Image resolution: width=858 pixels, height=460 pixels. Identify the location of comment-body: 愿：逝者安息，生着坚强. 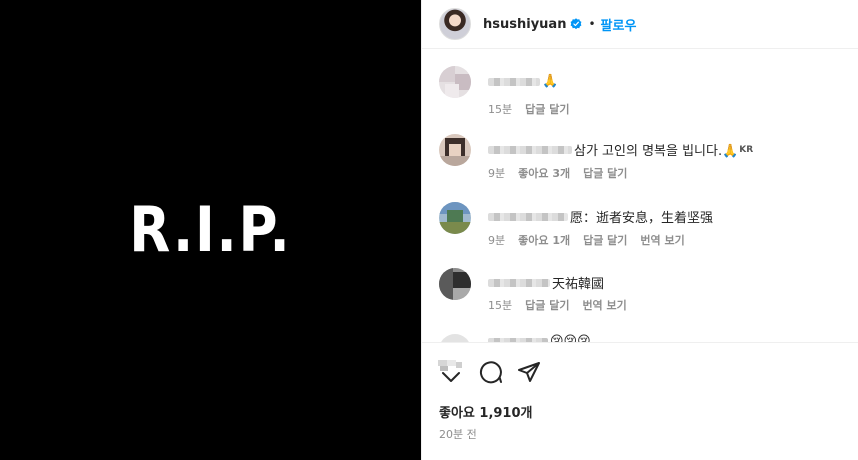
(642, 218).